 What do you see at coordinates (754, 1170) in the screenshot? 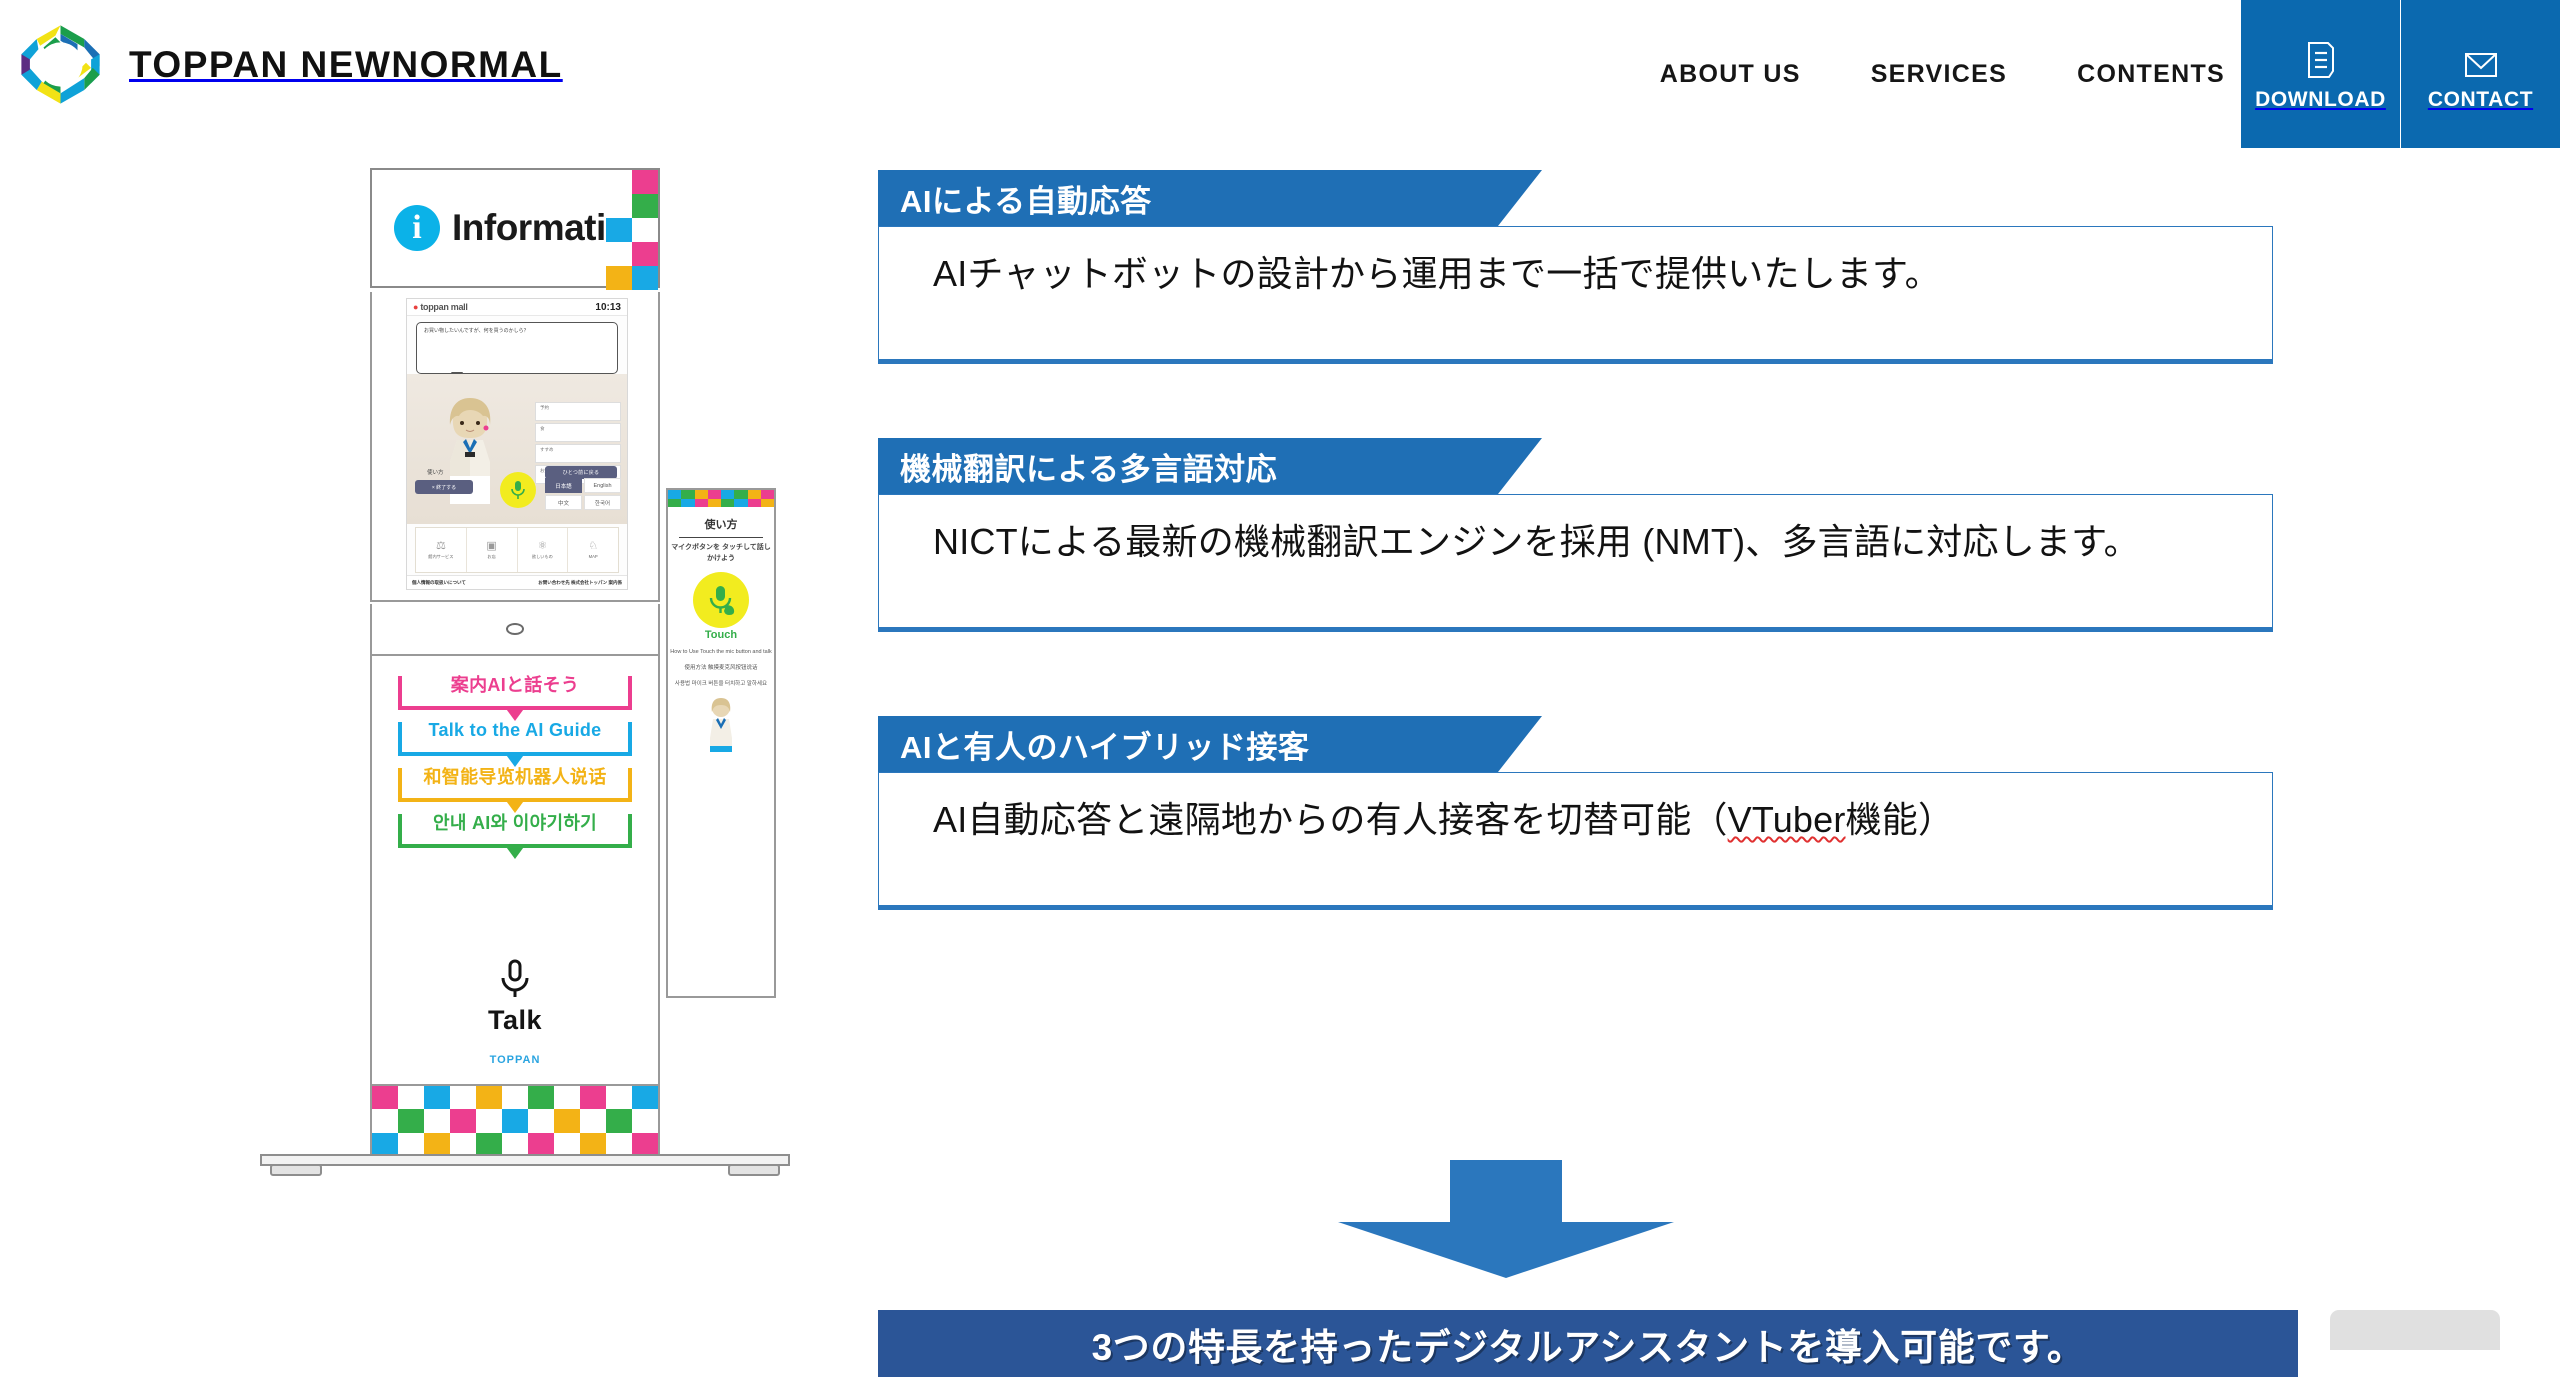
I see `kiosk-foot-right` at bounding box center [754, 1170].